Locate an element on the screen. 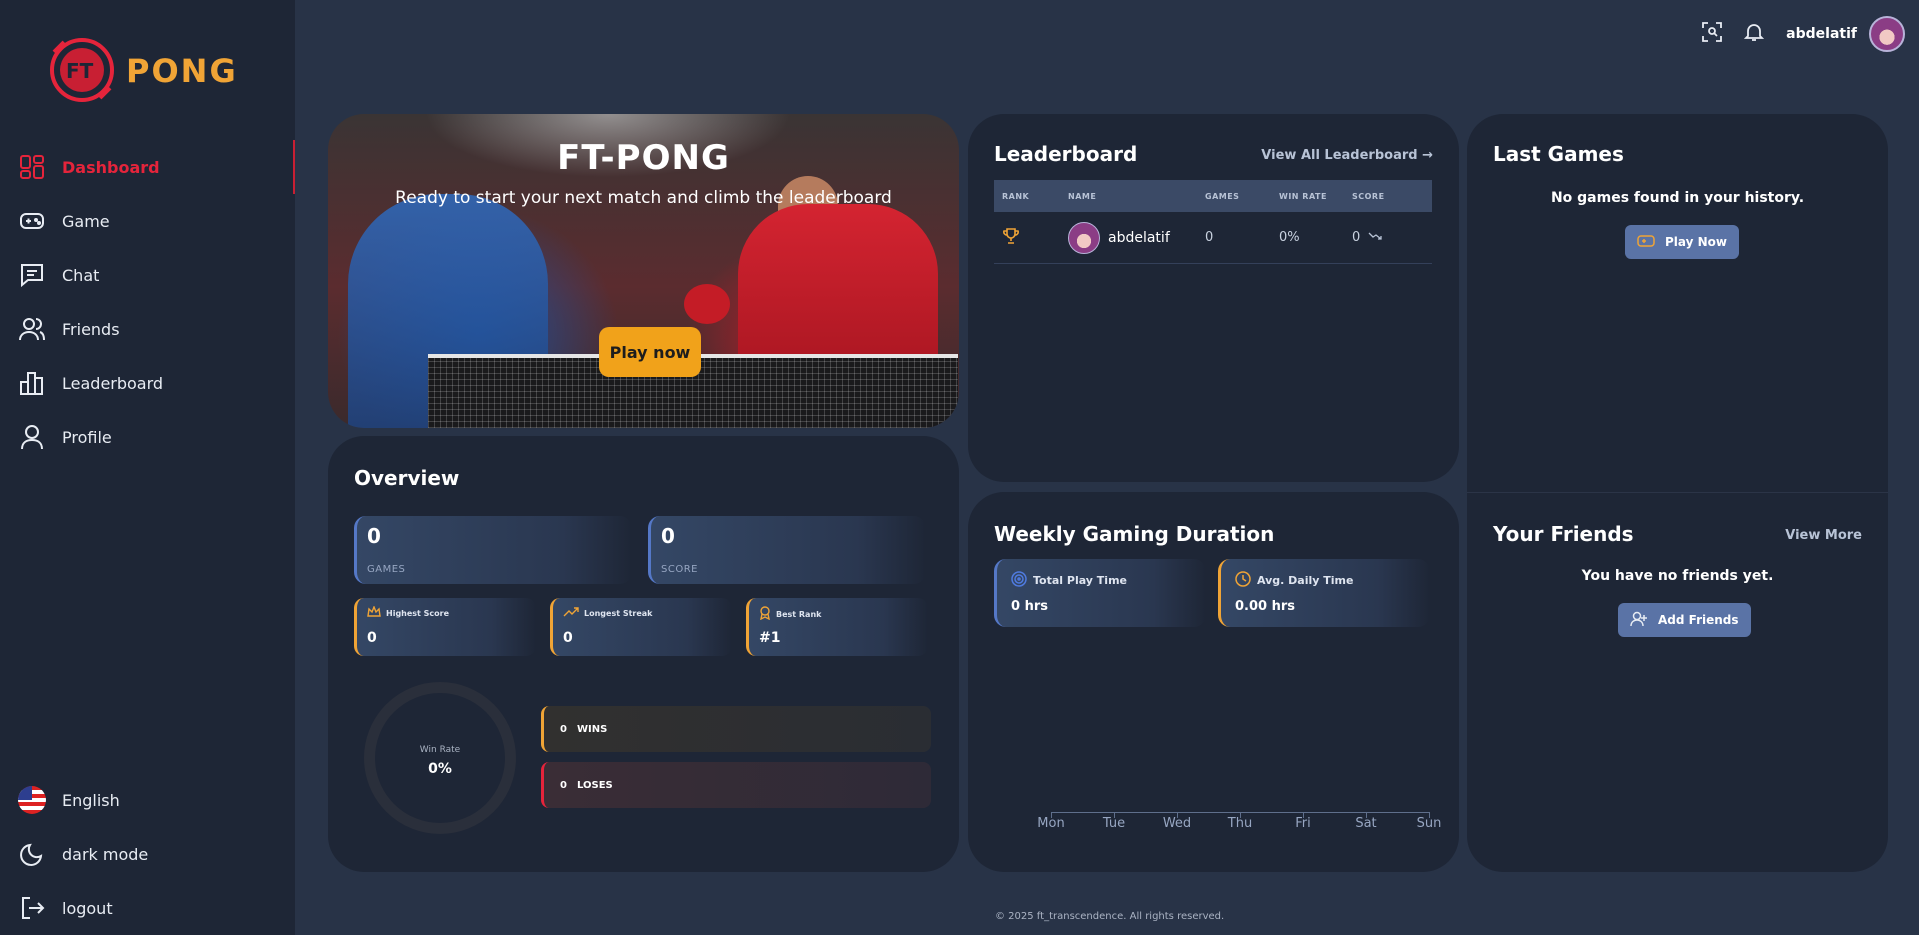  logout-button: logout is located at coordinates (147, 908).